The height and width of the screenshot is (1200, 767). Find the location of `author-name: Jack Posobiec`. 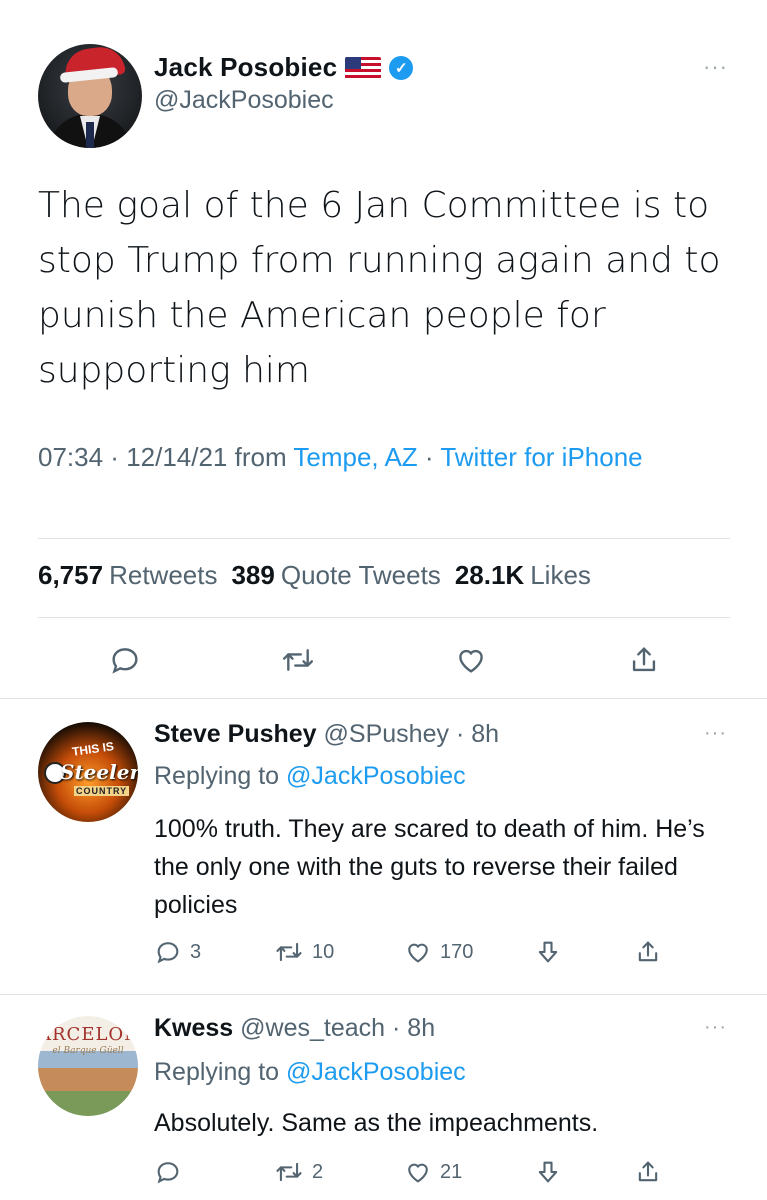

author-name: Jack Posobiec is located at coordinates (245, 67).